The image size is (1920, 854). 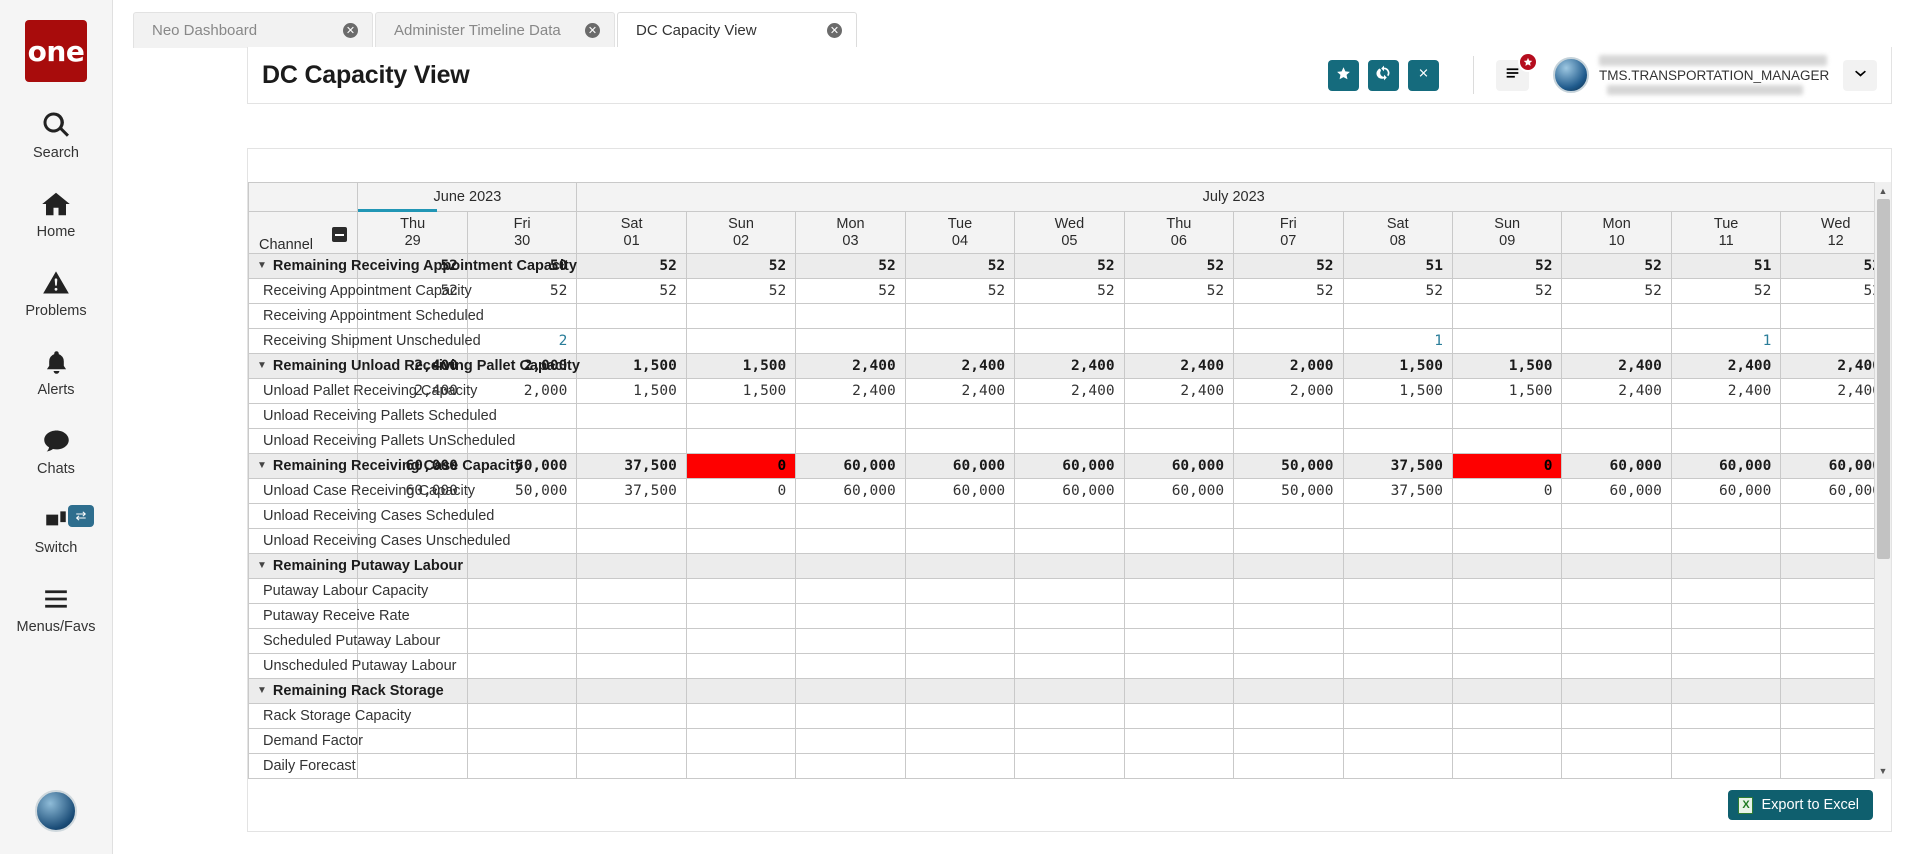 What do you see at coordinates (1069, 641) in the screenshot?
I see `table-row: Scheduled Putaway Labour` at bounding box center [1069, 641].